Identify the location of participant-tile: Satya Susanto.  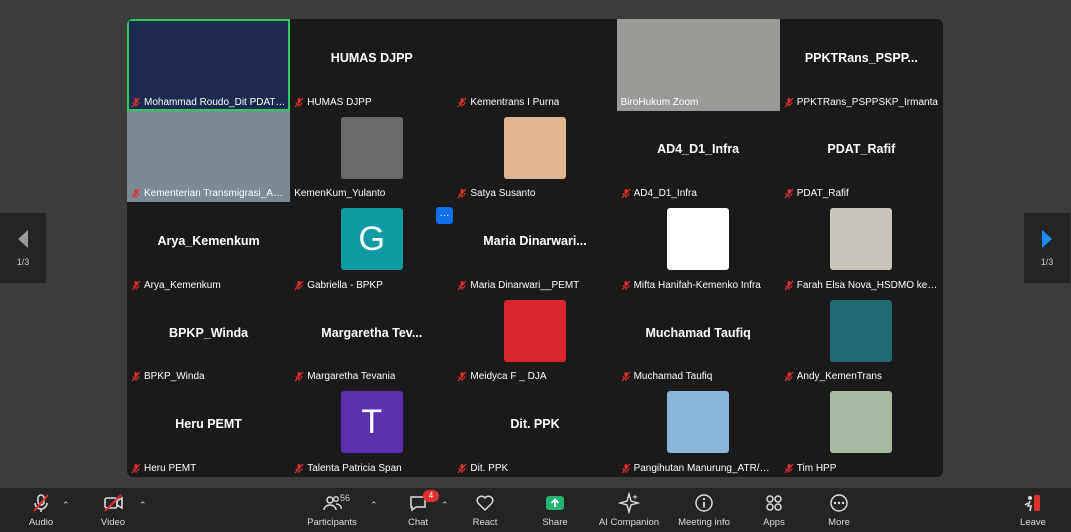
(534, 157).